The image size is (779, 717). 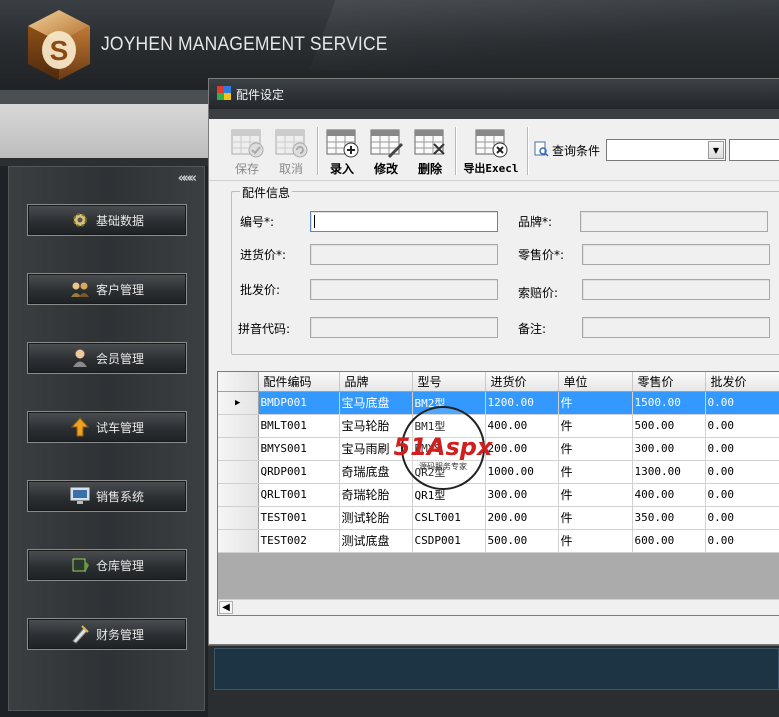 I want to click on table-cell: CSLT001, so click(x=449, y=518).